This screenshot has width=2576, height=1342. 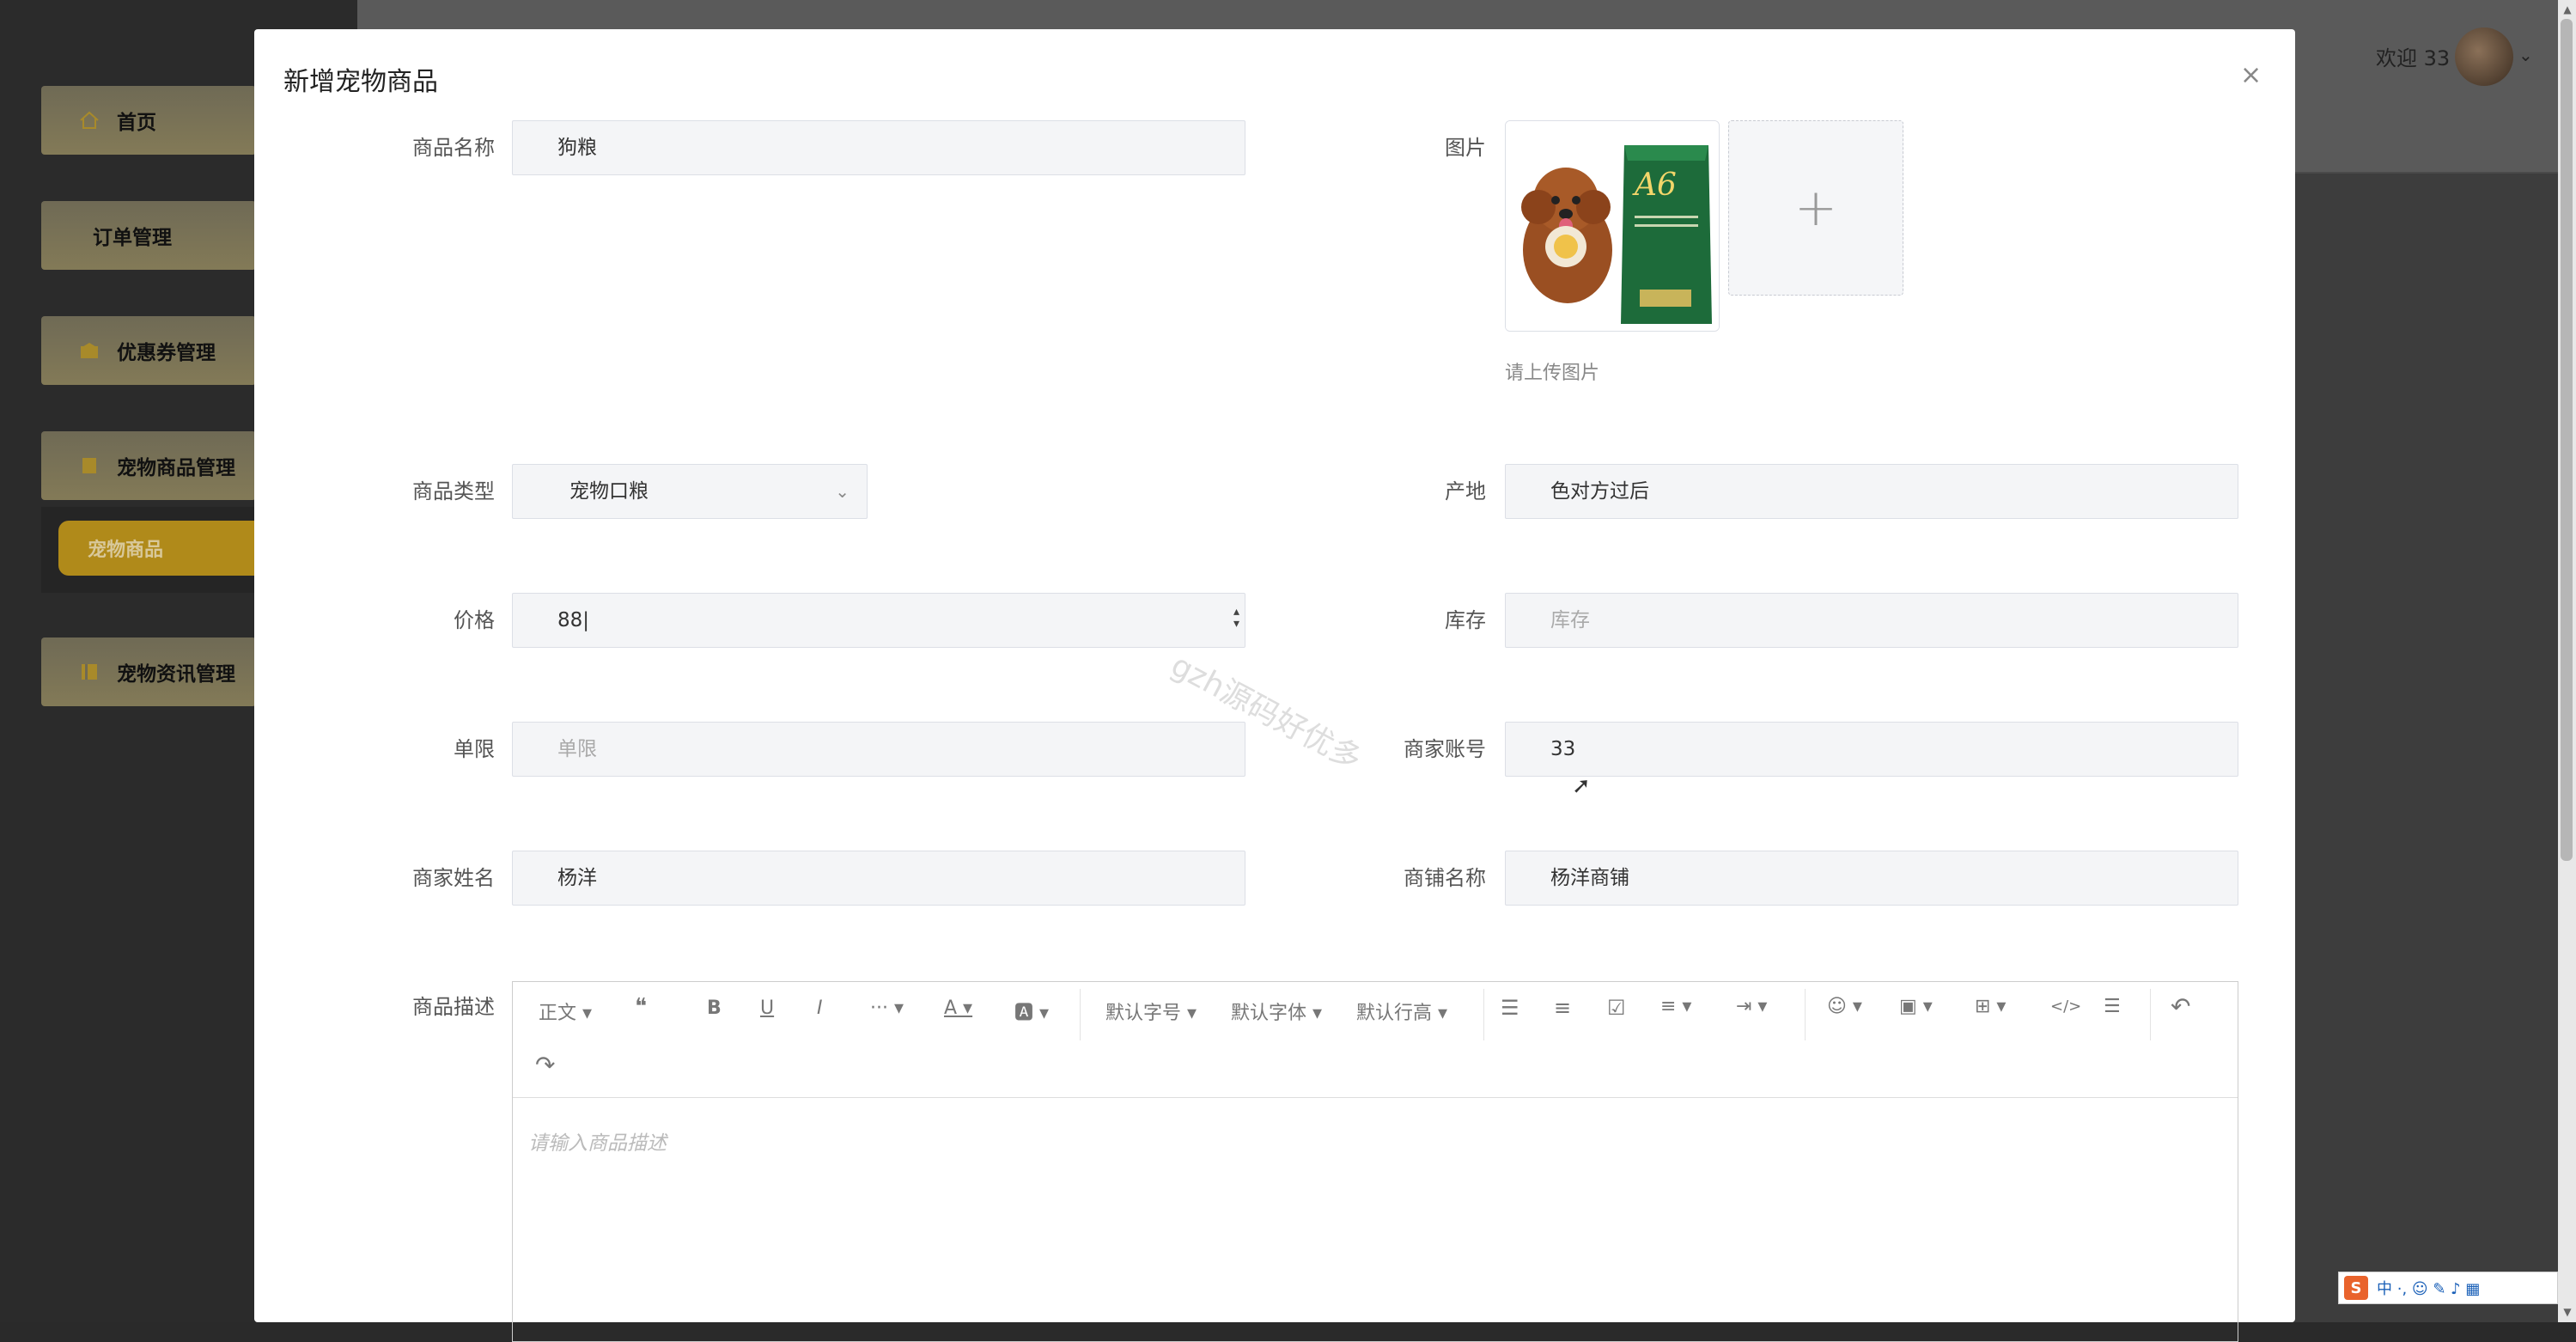 I want to click on stock-input: 库存, so click(x=1871, y=620).